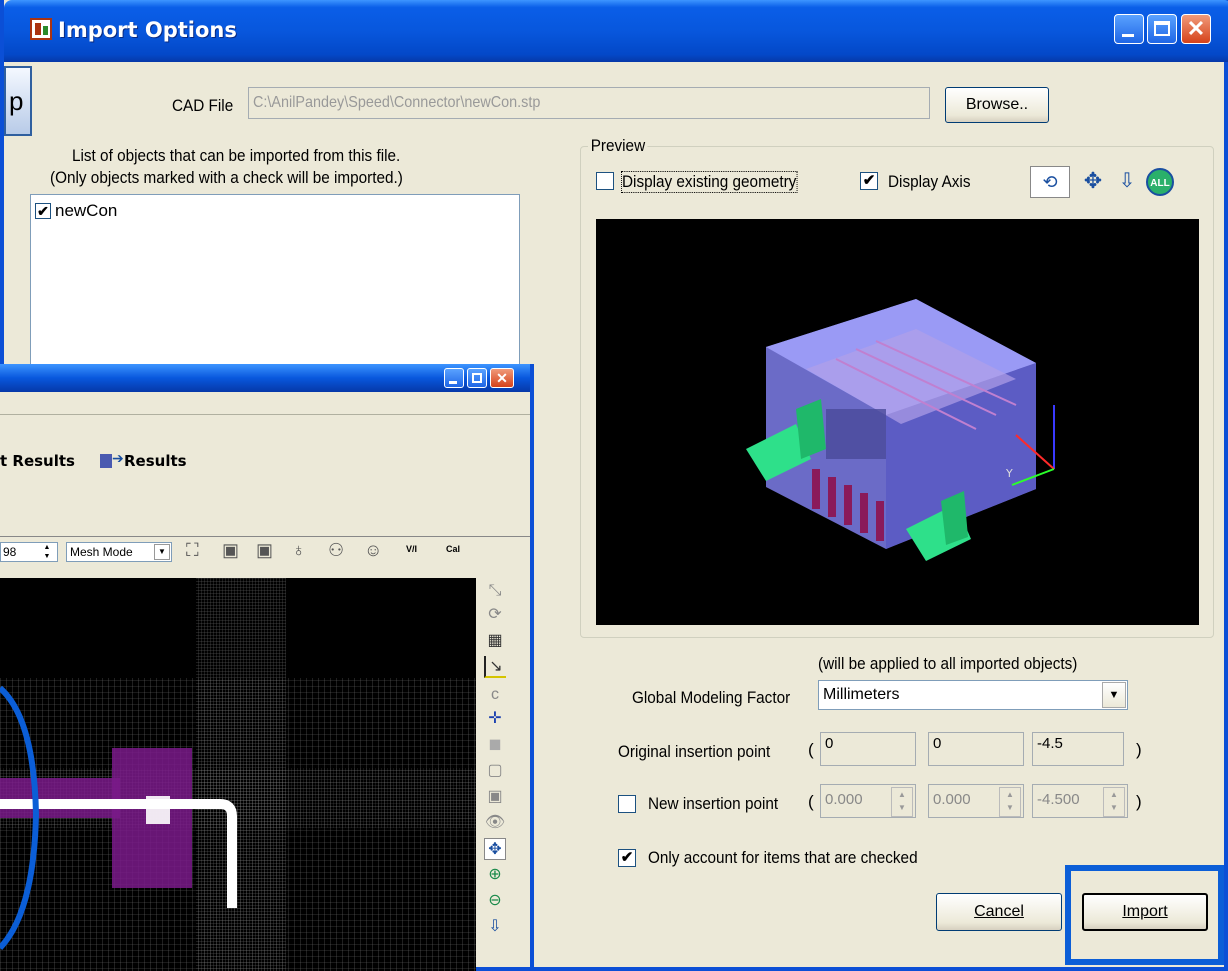  Describe the element at coordinates (47, 552) in the screenshot. I see `spin-arrows: ▲ ▼` at that location.